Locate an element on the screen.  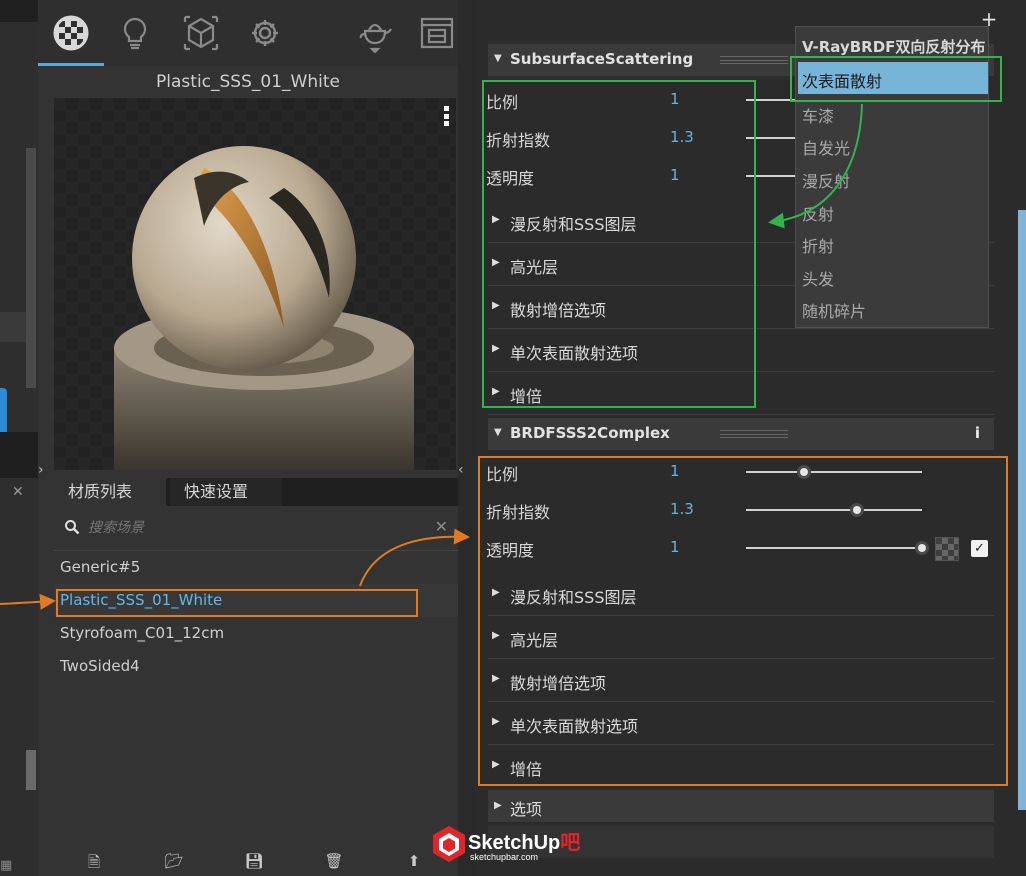
left-strip-dark-area is located at coordinates (19, 455).